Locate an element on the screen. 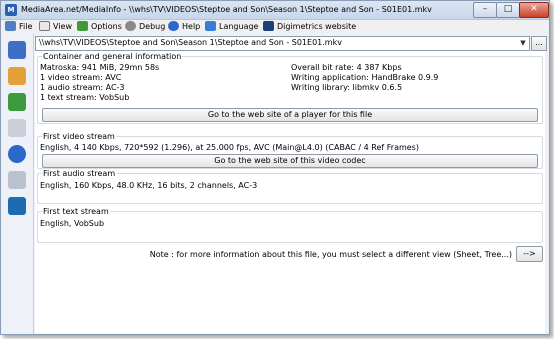 The image size is (554, 339). report-icon is located at coordinates (17, 180).